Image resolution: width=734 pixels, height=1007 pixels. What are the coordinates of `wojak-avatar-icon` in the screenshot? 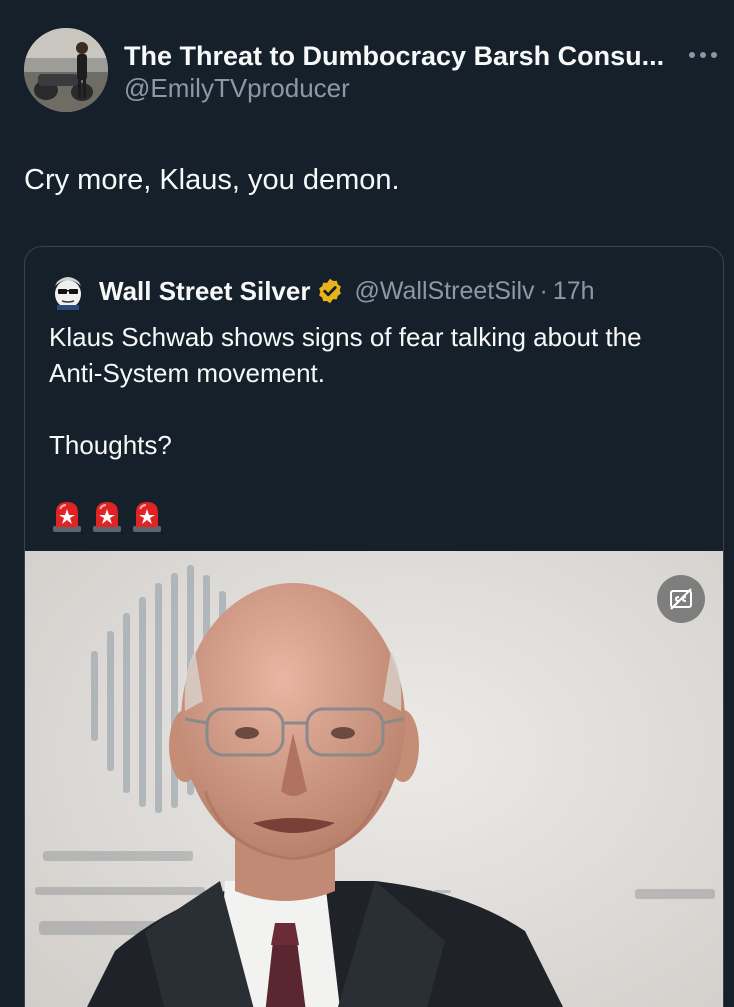 It's located at (68, 291).